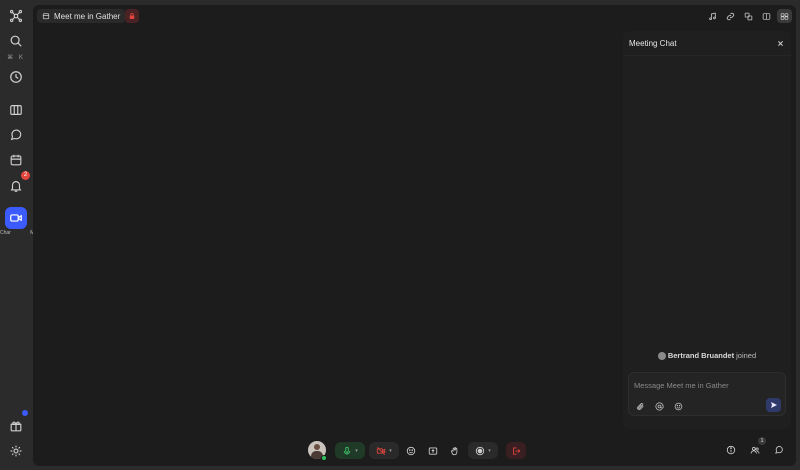  I want to click on meeting-topbar: Meet me in Gather, so click(414, 16).